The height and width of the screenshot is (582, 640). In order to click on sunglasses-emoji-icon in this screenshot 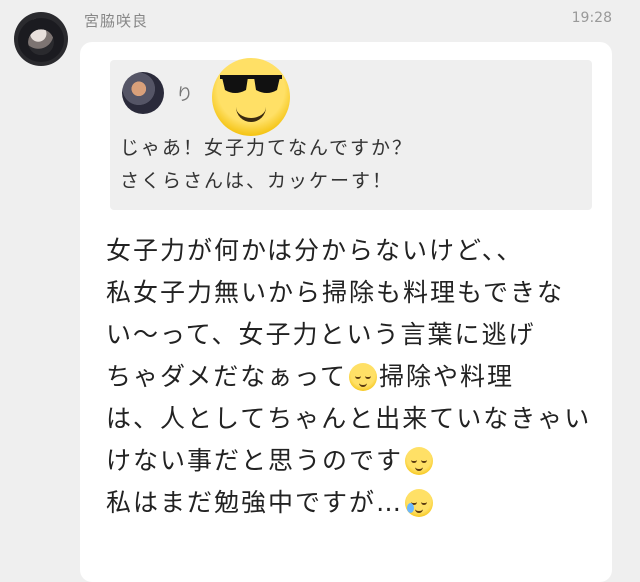, I will do `click(251, 97)`.